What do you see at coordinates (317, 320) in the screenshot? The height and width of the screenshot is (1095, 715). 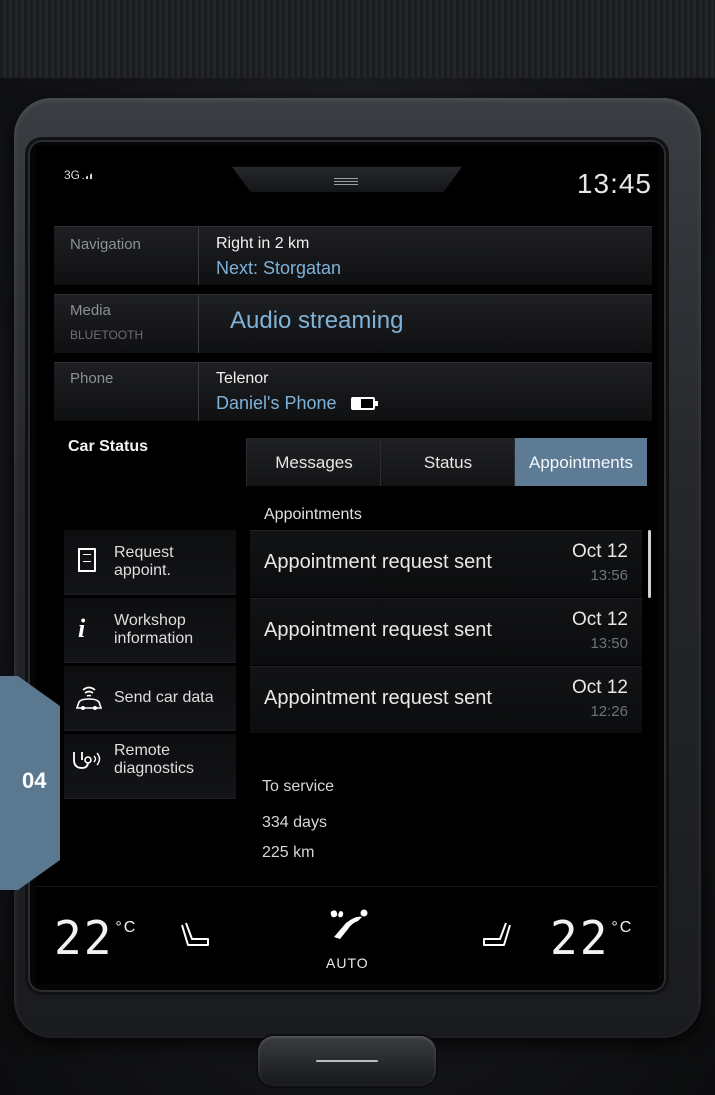 I see `media-title: Audio streaming` at bounding box center [317, 320].